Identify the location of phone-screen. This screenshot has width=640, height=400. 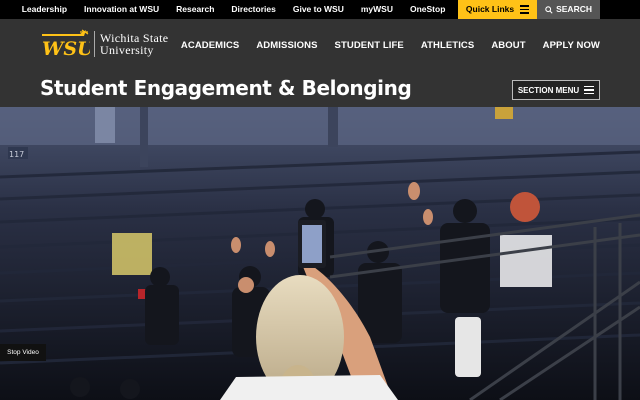
(312, 244).